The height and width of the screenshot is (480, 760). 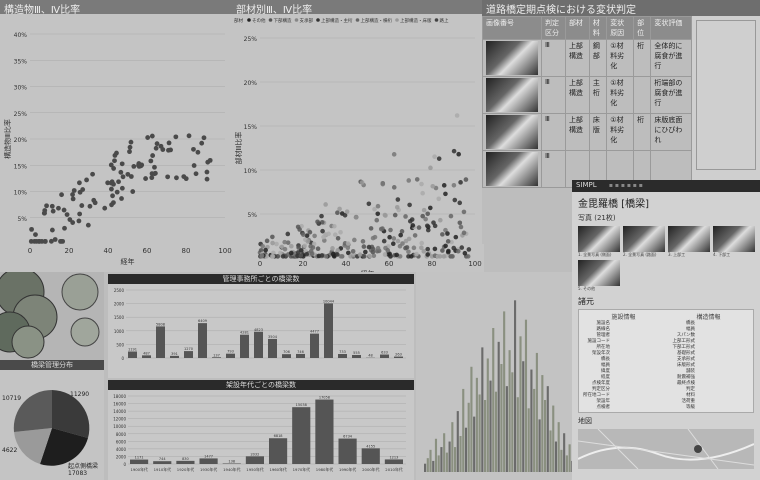 What do you see at coordinates (666, 449) in the screenshot?
I see `map-area` at bounding box center [666, 449].